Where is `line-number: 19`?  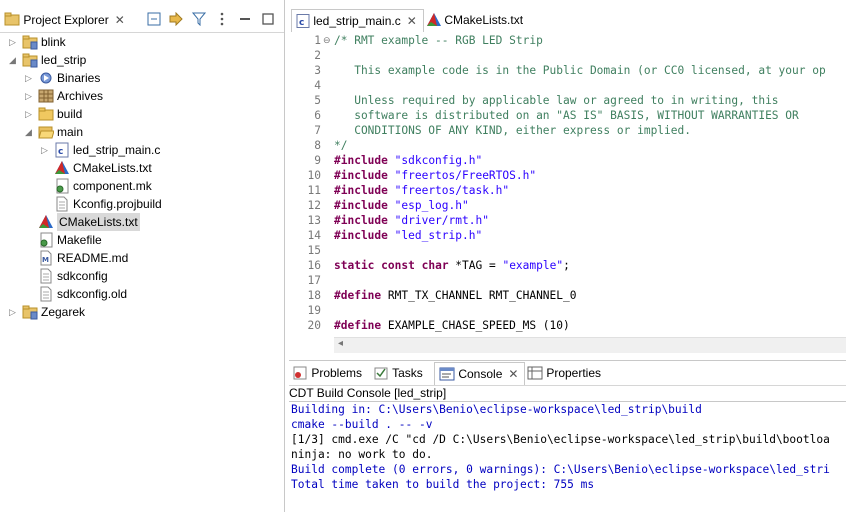
line-number: 19 is located at coordinates (314, 310).